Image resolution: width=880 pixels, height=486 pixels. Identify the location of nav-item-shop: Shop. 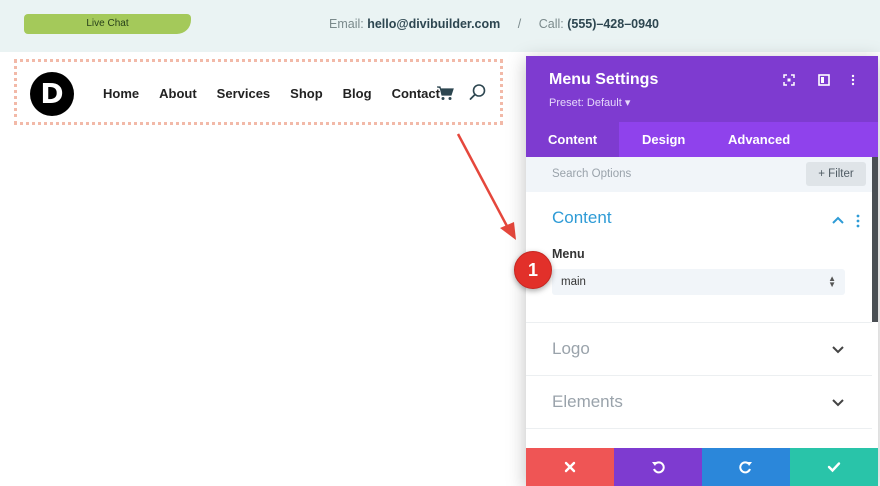
(306, 93).